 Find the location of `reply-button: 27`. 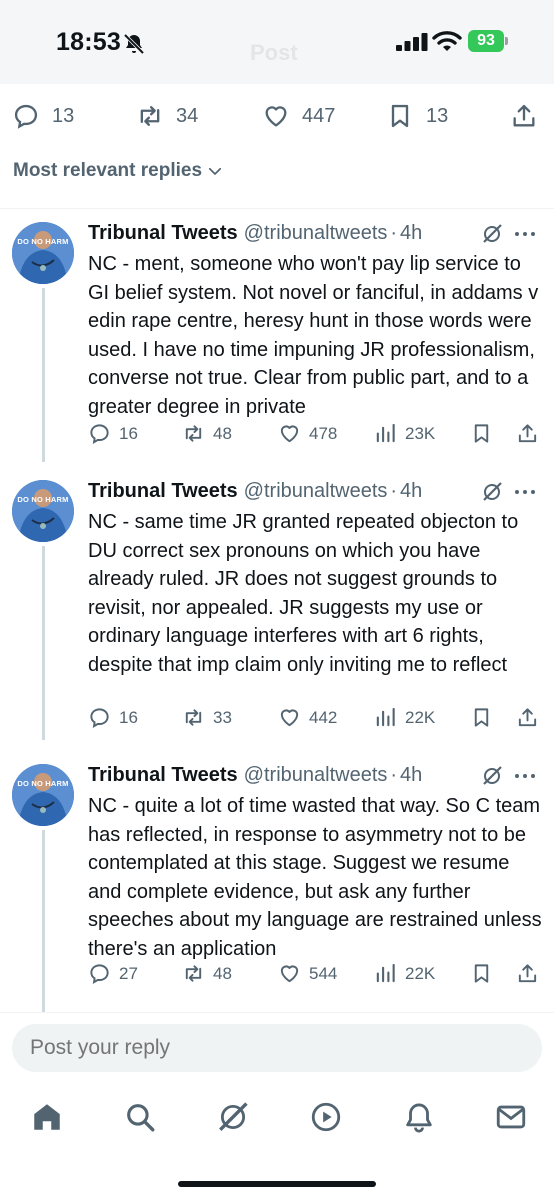

reply-button: 27 is located at coordinates (113, 973).